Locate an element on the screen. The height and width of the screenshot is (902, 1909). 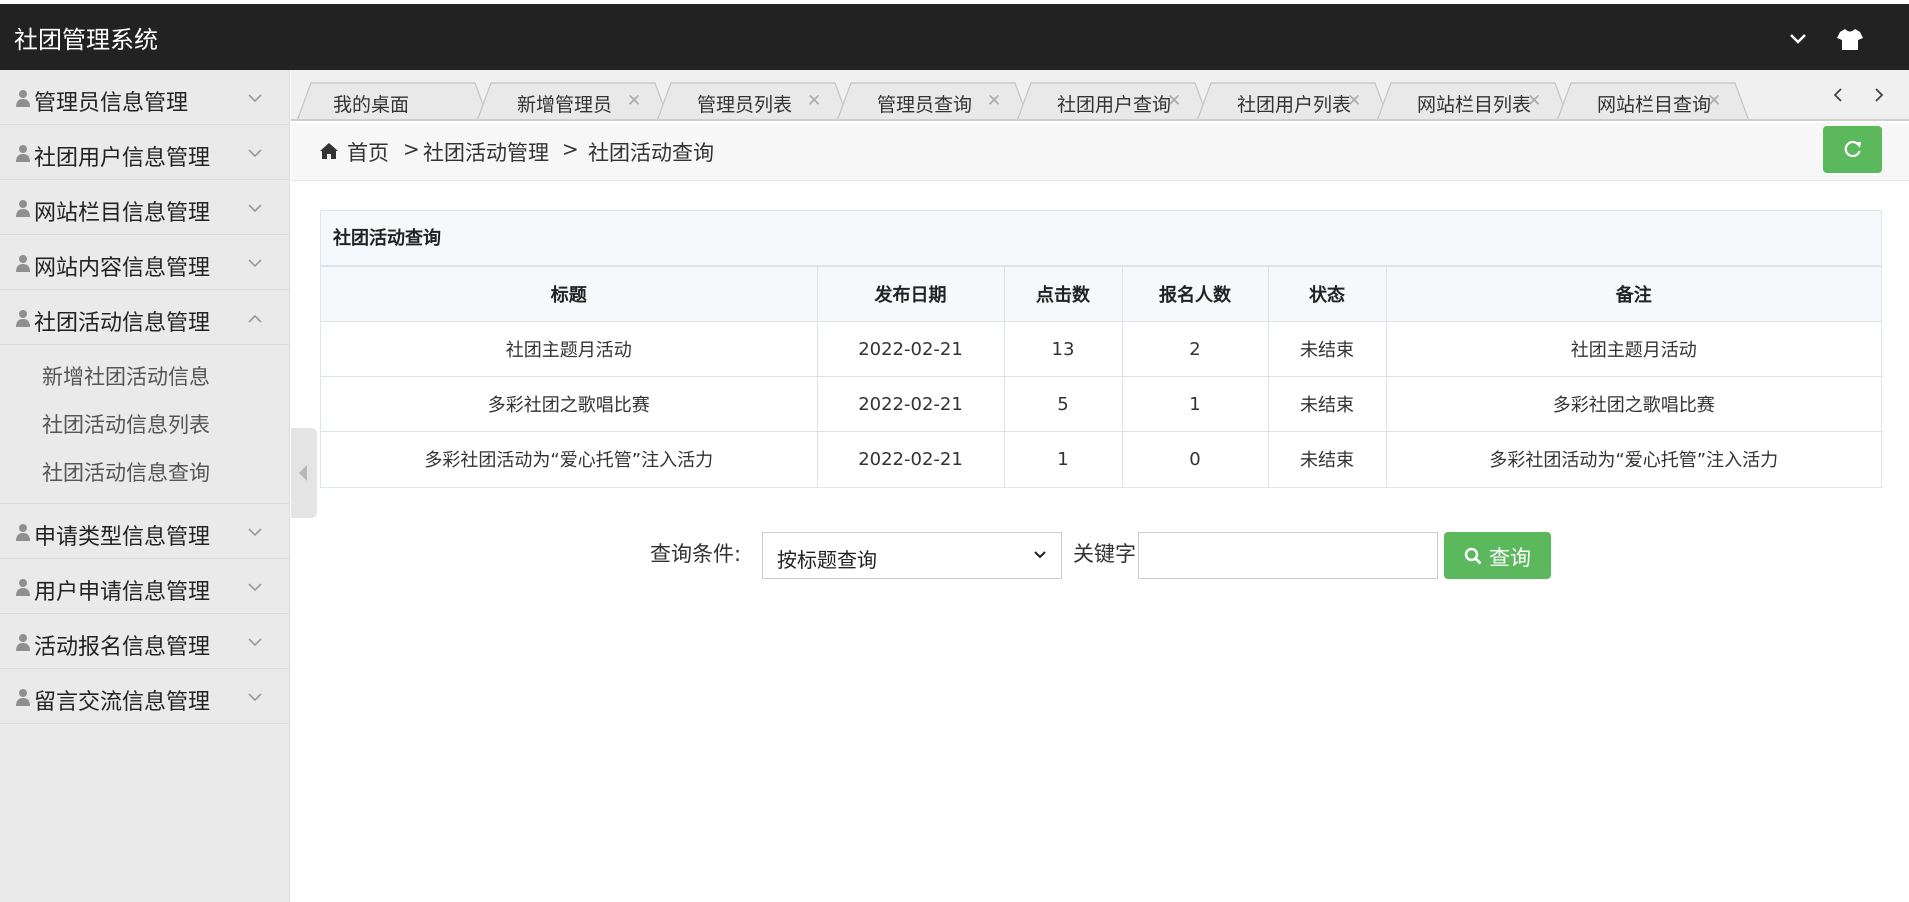
tab-item: 新增管理员 ✕ is located at coordinates (573, 100).